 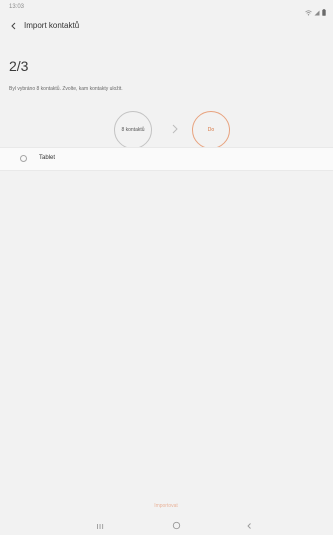 What do you see at coordinates (166, 27) in the screenshot?
I see `app-header: Import kontaktů` at bounding box center [166, 27].